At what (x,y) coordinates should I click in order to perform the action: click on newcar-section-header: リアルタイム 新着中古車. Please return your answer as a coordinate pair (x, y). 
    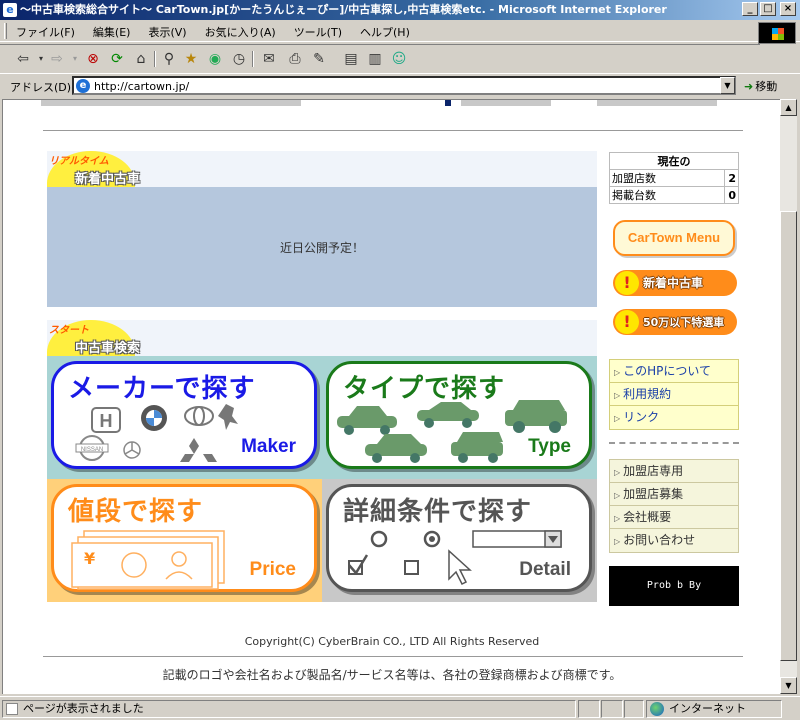
    Looking at the image, I should click on (322, 169).